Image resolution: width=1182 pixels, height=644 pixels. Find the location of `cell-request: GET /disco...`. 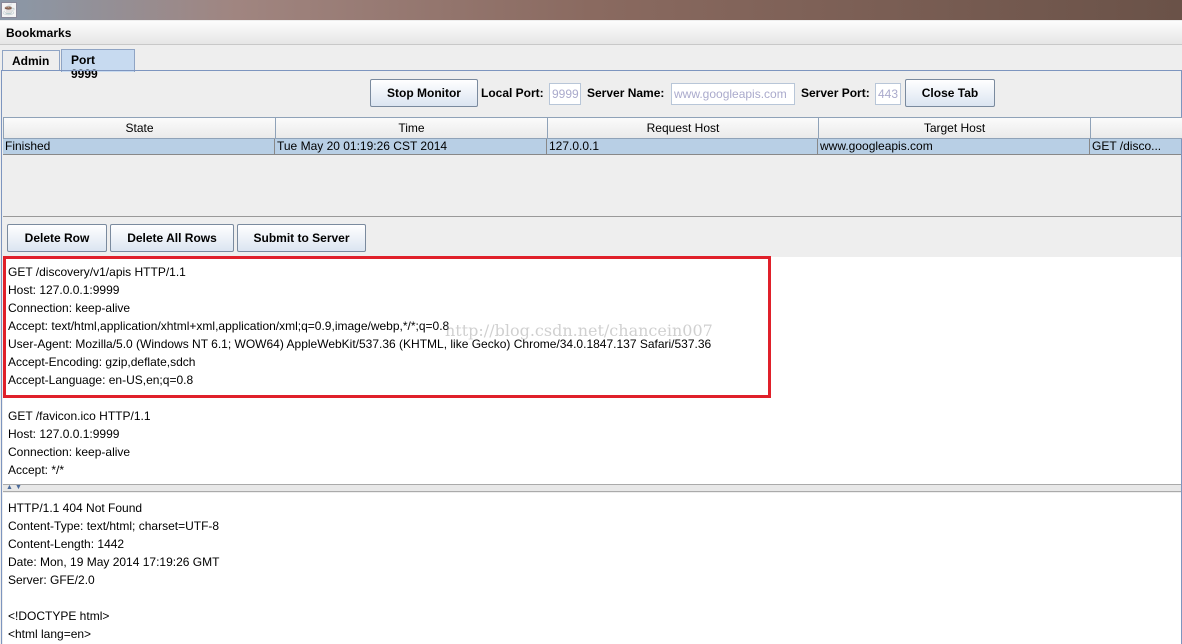

cell-request: GET /disco... is located at coordinates (1127, 146).